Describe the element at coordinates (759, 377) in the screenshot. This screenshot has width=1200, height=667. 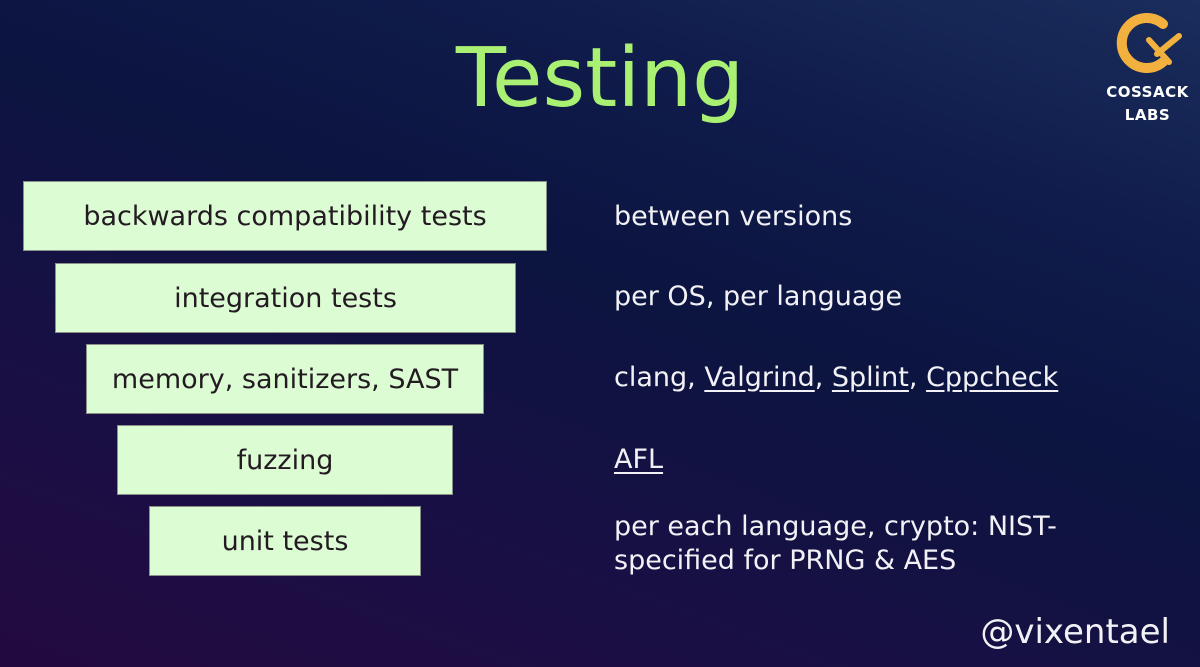
I see `valgrind-link: Valgrind` at that location.